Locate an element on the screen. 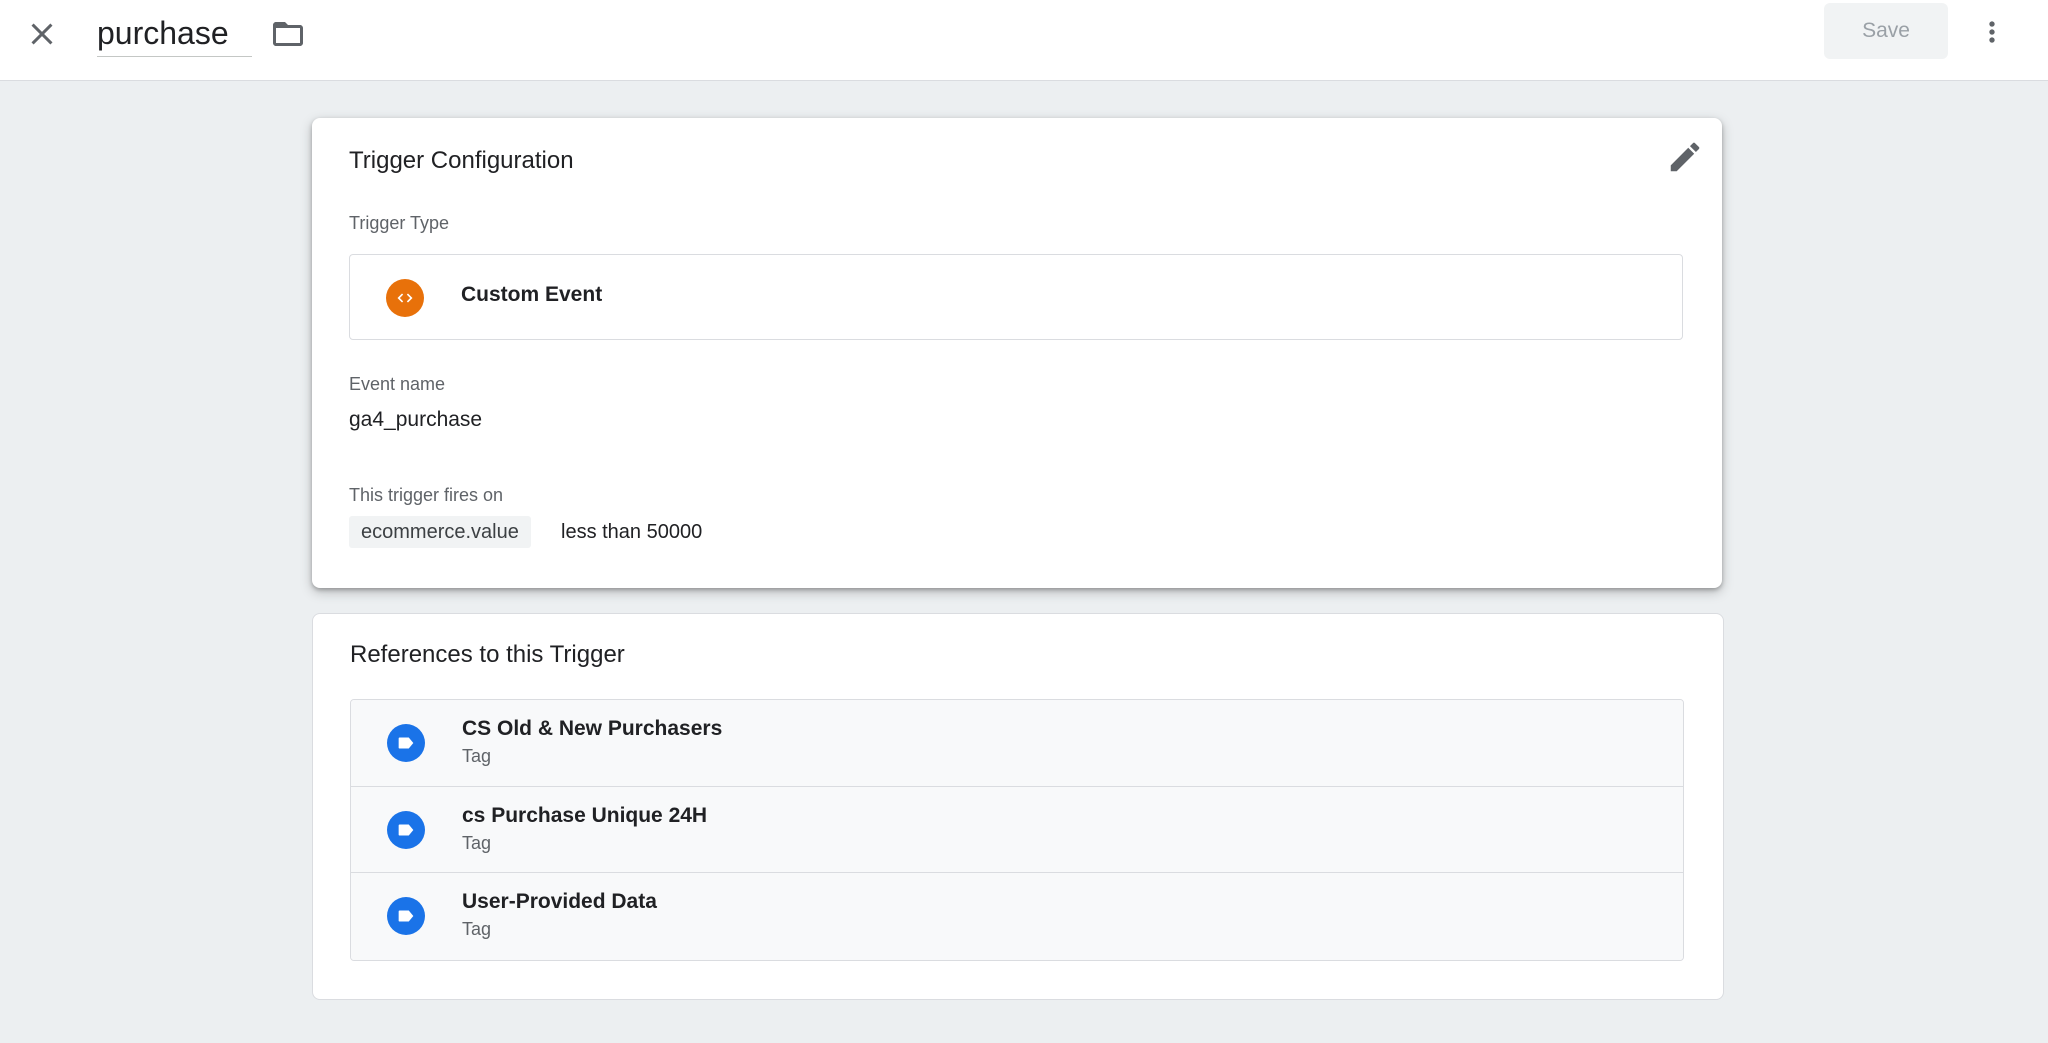  trigger-name-input is located at coordinates (174, 33).